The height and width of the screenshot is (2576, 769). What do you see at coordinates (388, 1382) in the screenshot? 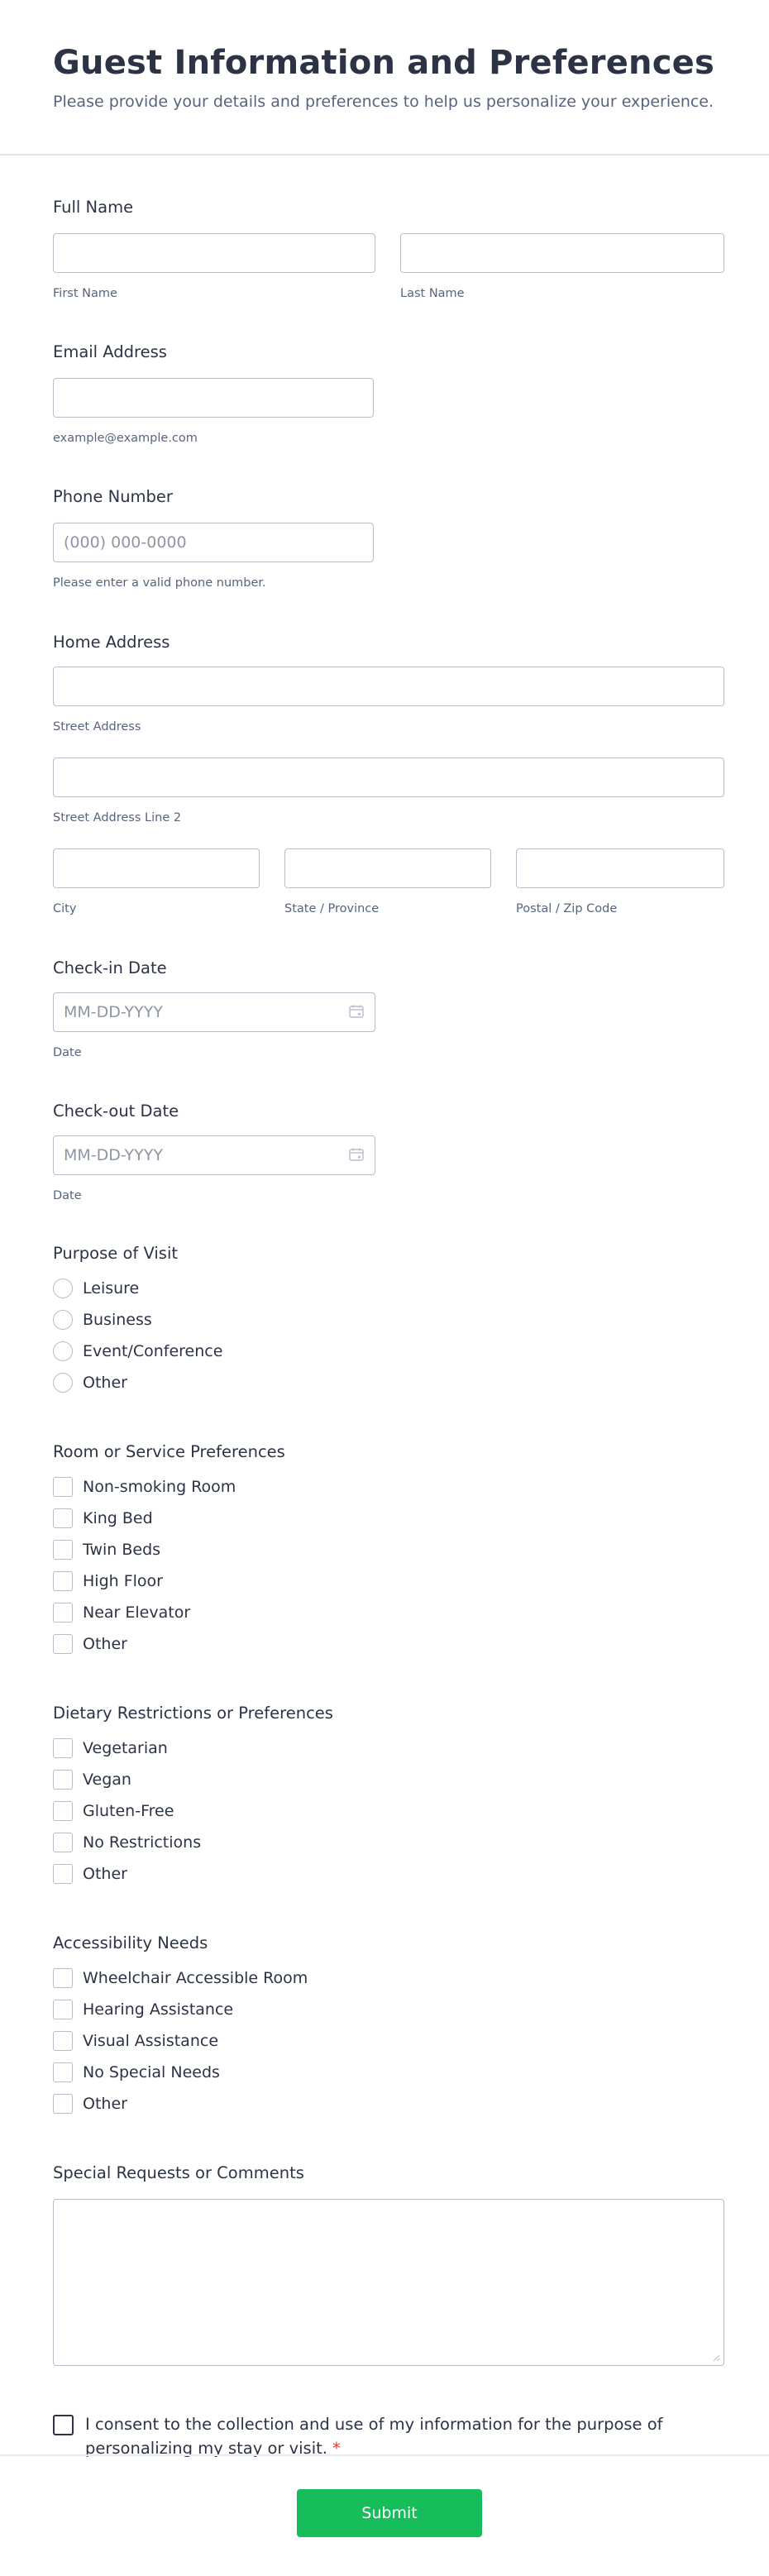
I see `purpose-option: Other` at bounding box center [388, 1382].